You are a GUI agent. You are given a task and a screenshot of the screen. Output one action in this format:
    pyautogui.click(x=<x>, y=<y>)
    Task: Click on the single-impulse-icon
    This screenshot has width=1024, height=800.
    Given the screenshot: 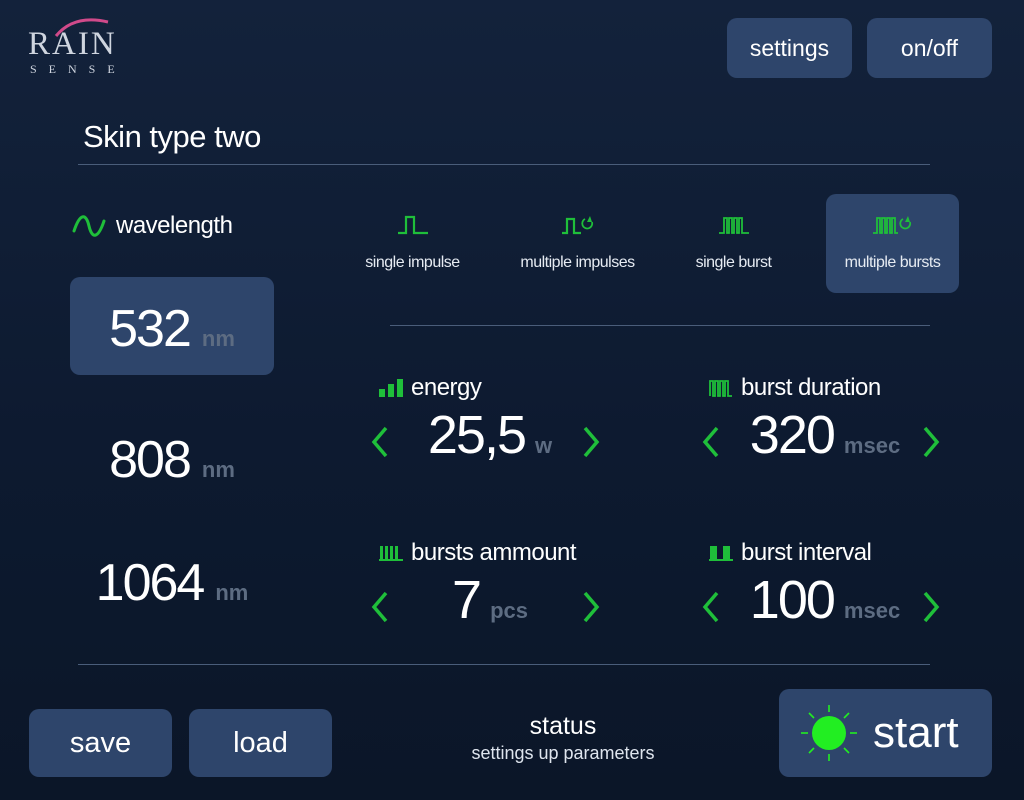 What is the action you would take?
    pyautogui.click(x=412, y=225)
    